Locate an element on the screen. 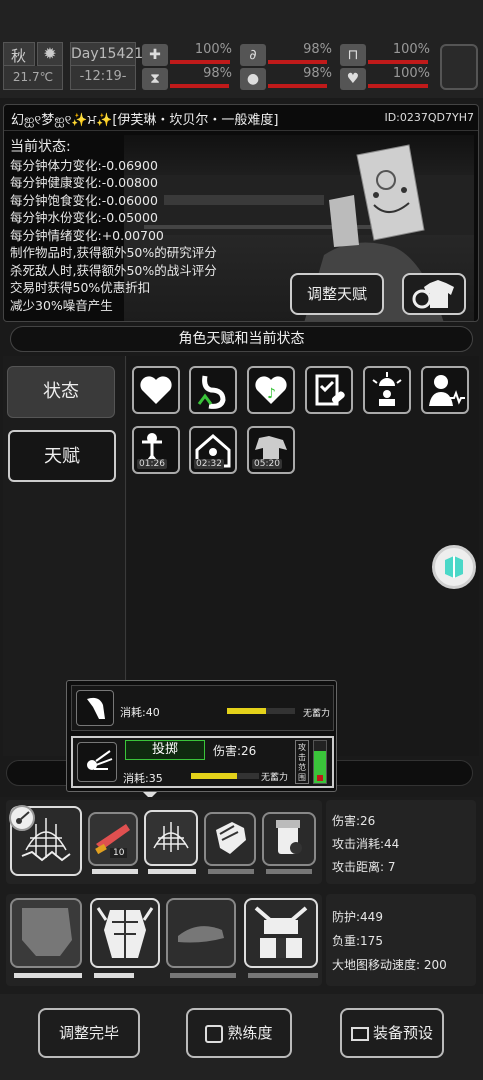 This screenshot has width=483, height=1080. heart-icon: ♥ is located at coordinates (353, 79).